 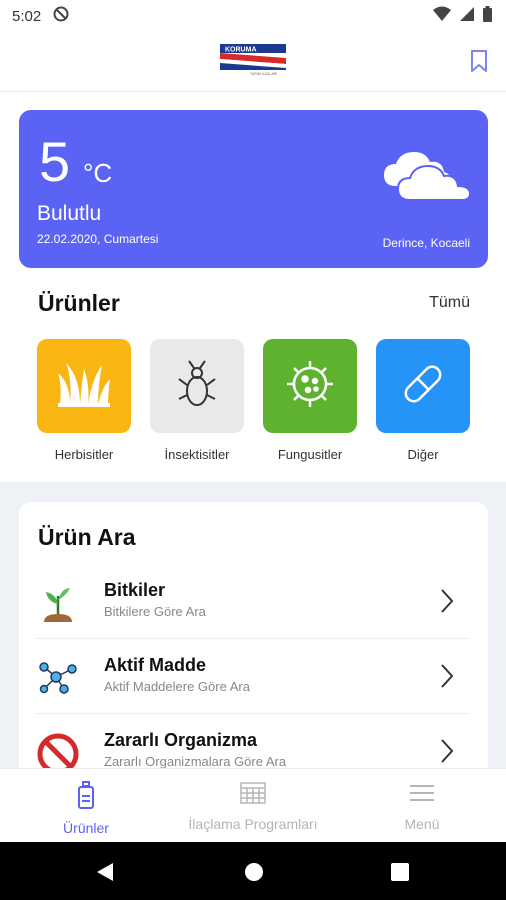 I want to click on category-insecticides: İnsektisitler, so click(x=197, y=400).